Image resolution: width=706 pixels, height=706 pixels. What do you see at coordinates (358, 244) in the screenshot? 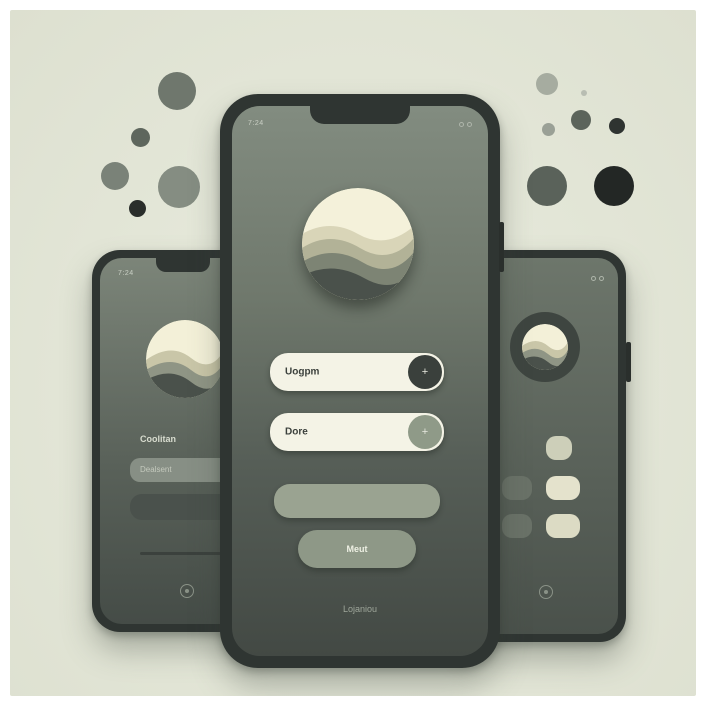
I see `center-avatar` at bounding box center [358, 244].